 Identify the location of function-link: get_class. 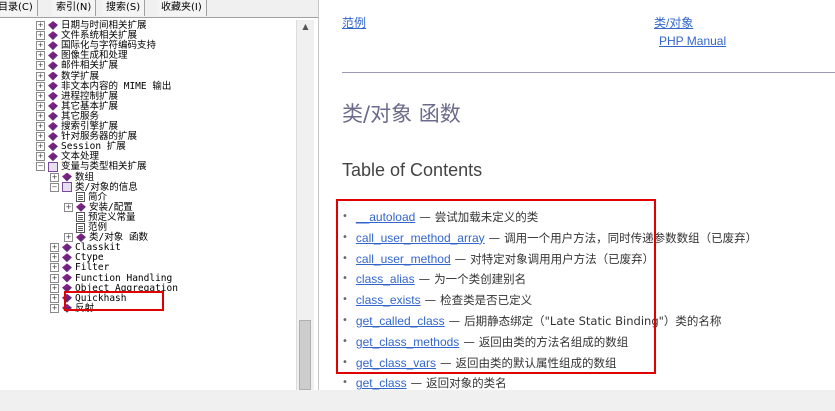
(381, 382).